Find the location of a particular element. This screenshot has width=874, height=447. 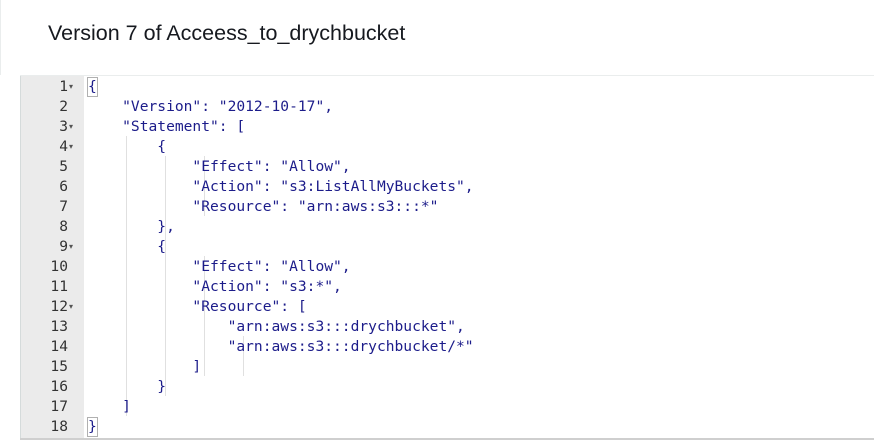

code-text: "arn:aws:s3:::drychbucket/*" is located at coordinates (280, 346).